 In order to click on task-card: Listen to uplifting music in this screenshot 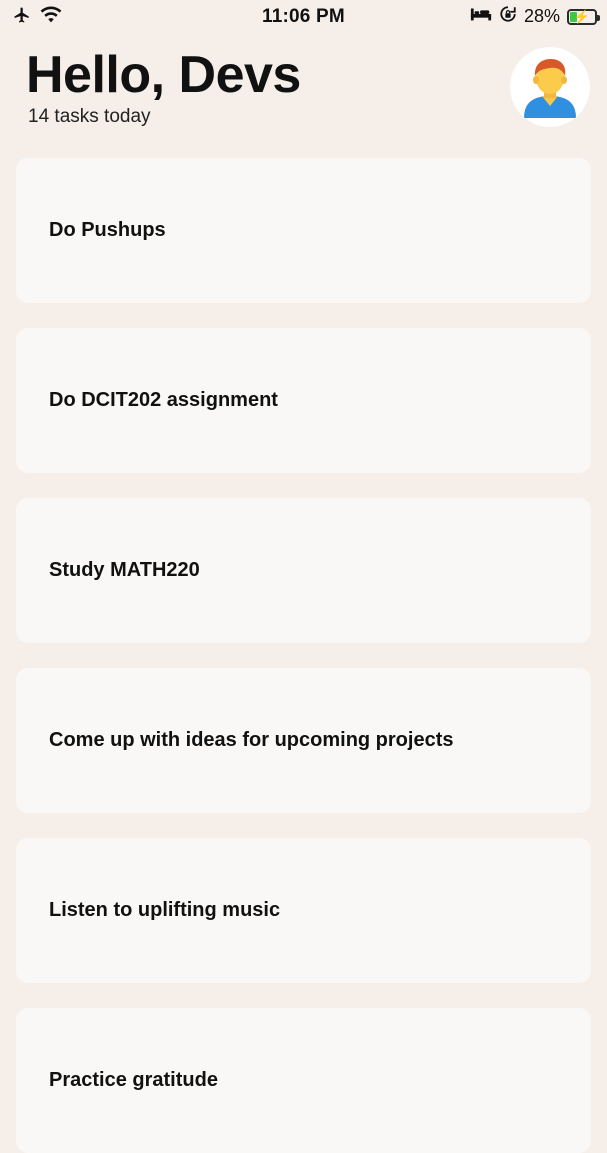, I will do `click(303, 910)`.